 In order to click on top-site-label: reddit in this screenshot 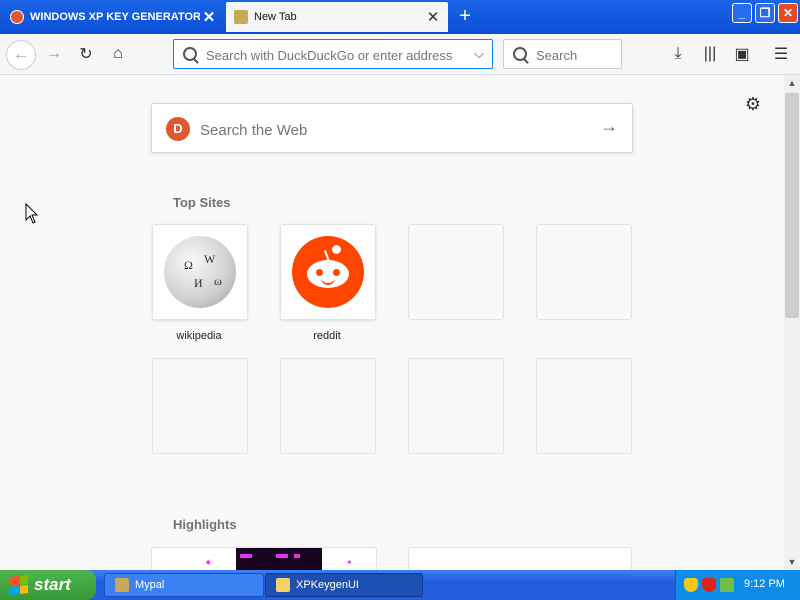, I will do `click(327, 336)`.